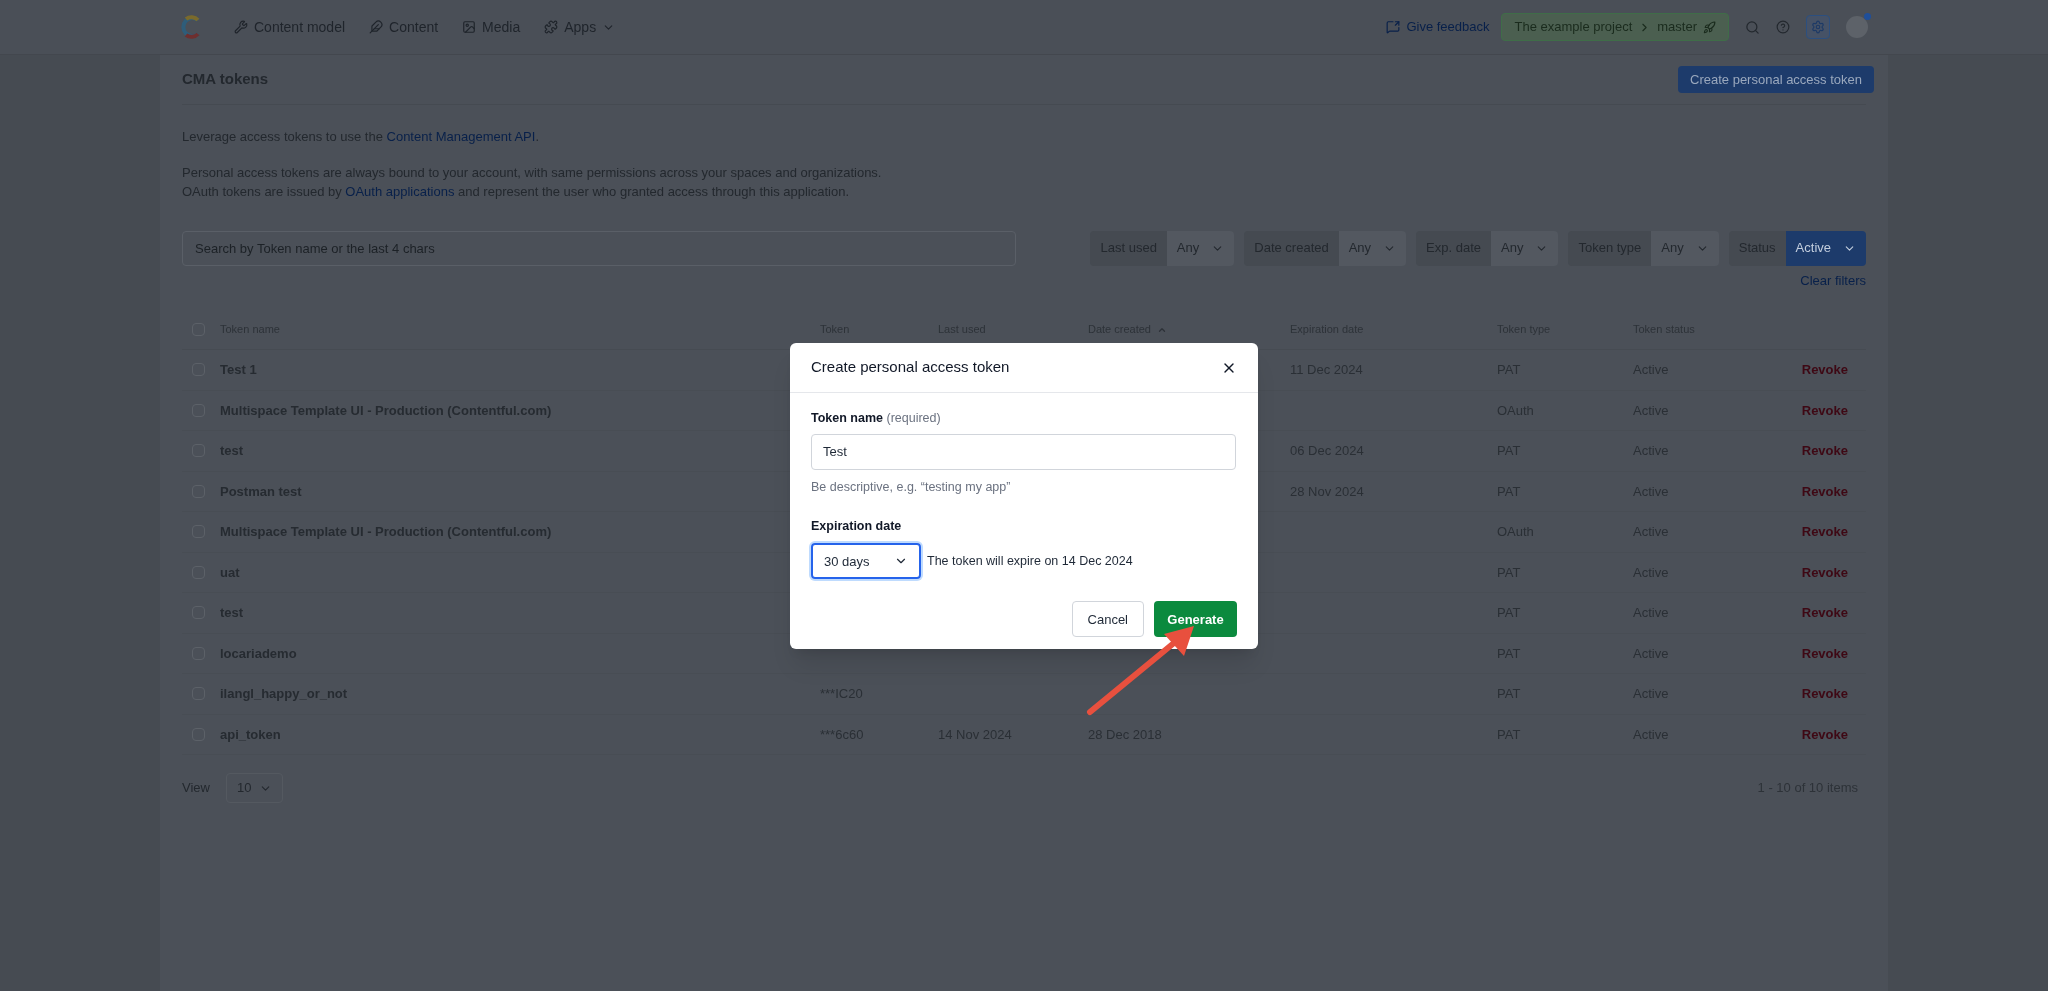 This screenshot has width=2048, height=991. What do you see at coordinates (376, 27) in the screenshot?
I see `feather-icon` at bounding box center [376, 27].